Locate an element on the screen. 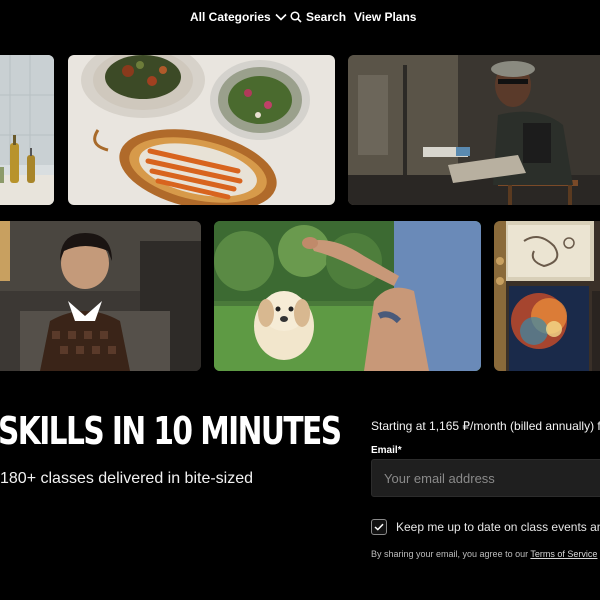 The width and height of the screenshot is (600, 600). woman-portrait-image is located at coordinates (100, 296).